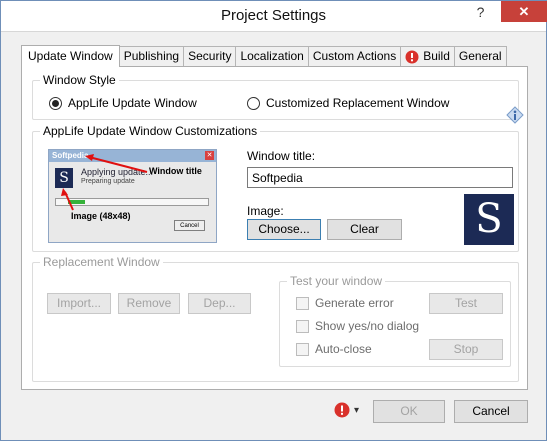 The height and width of the screenshot is (441, 547). I want to click on chevron-down-icon: ▾, so click(357, 410).